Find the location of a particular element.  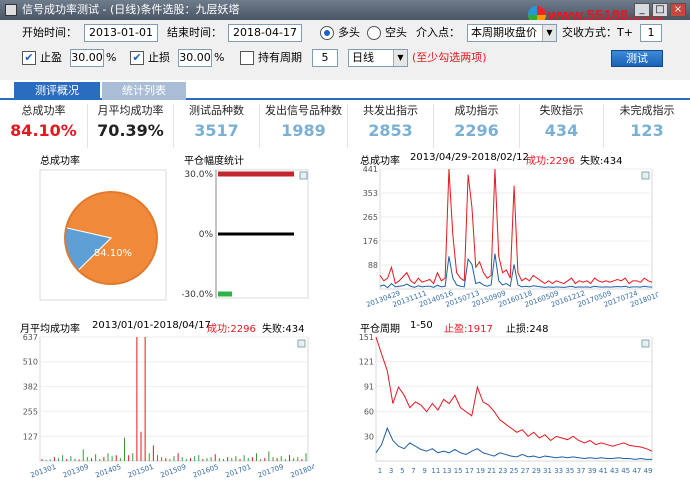

start-date-input: 2013-01-01 is located at coordinates (121, 33).